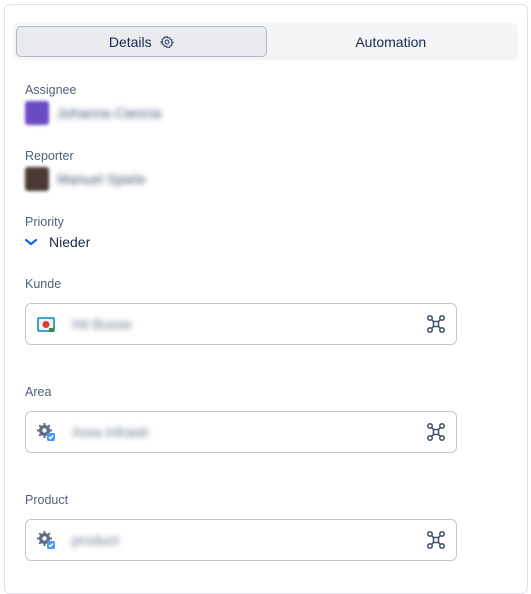 The image size is (531, 594). I want to click on priority-value: Nieder, so click(70, 242).